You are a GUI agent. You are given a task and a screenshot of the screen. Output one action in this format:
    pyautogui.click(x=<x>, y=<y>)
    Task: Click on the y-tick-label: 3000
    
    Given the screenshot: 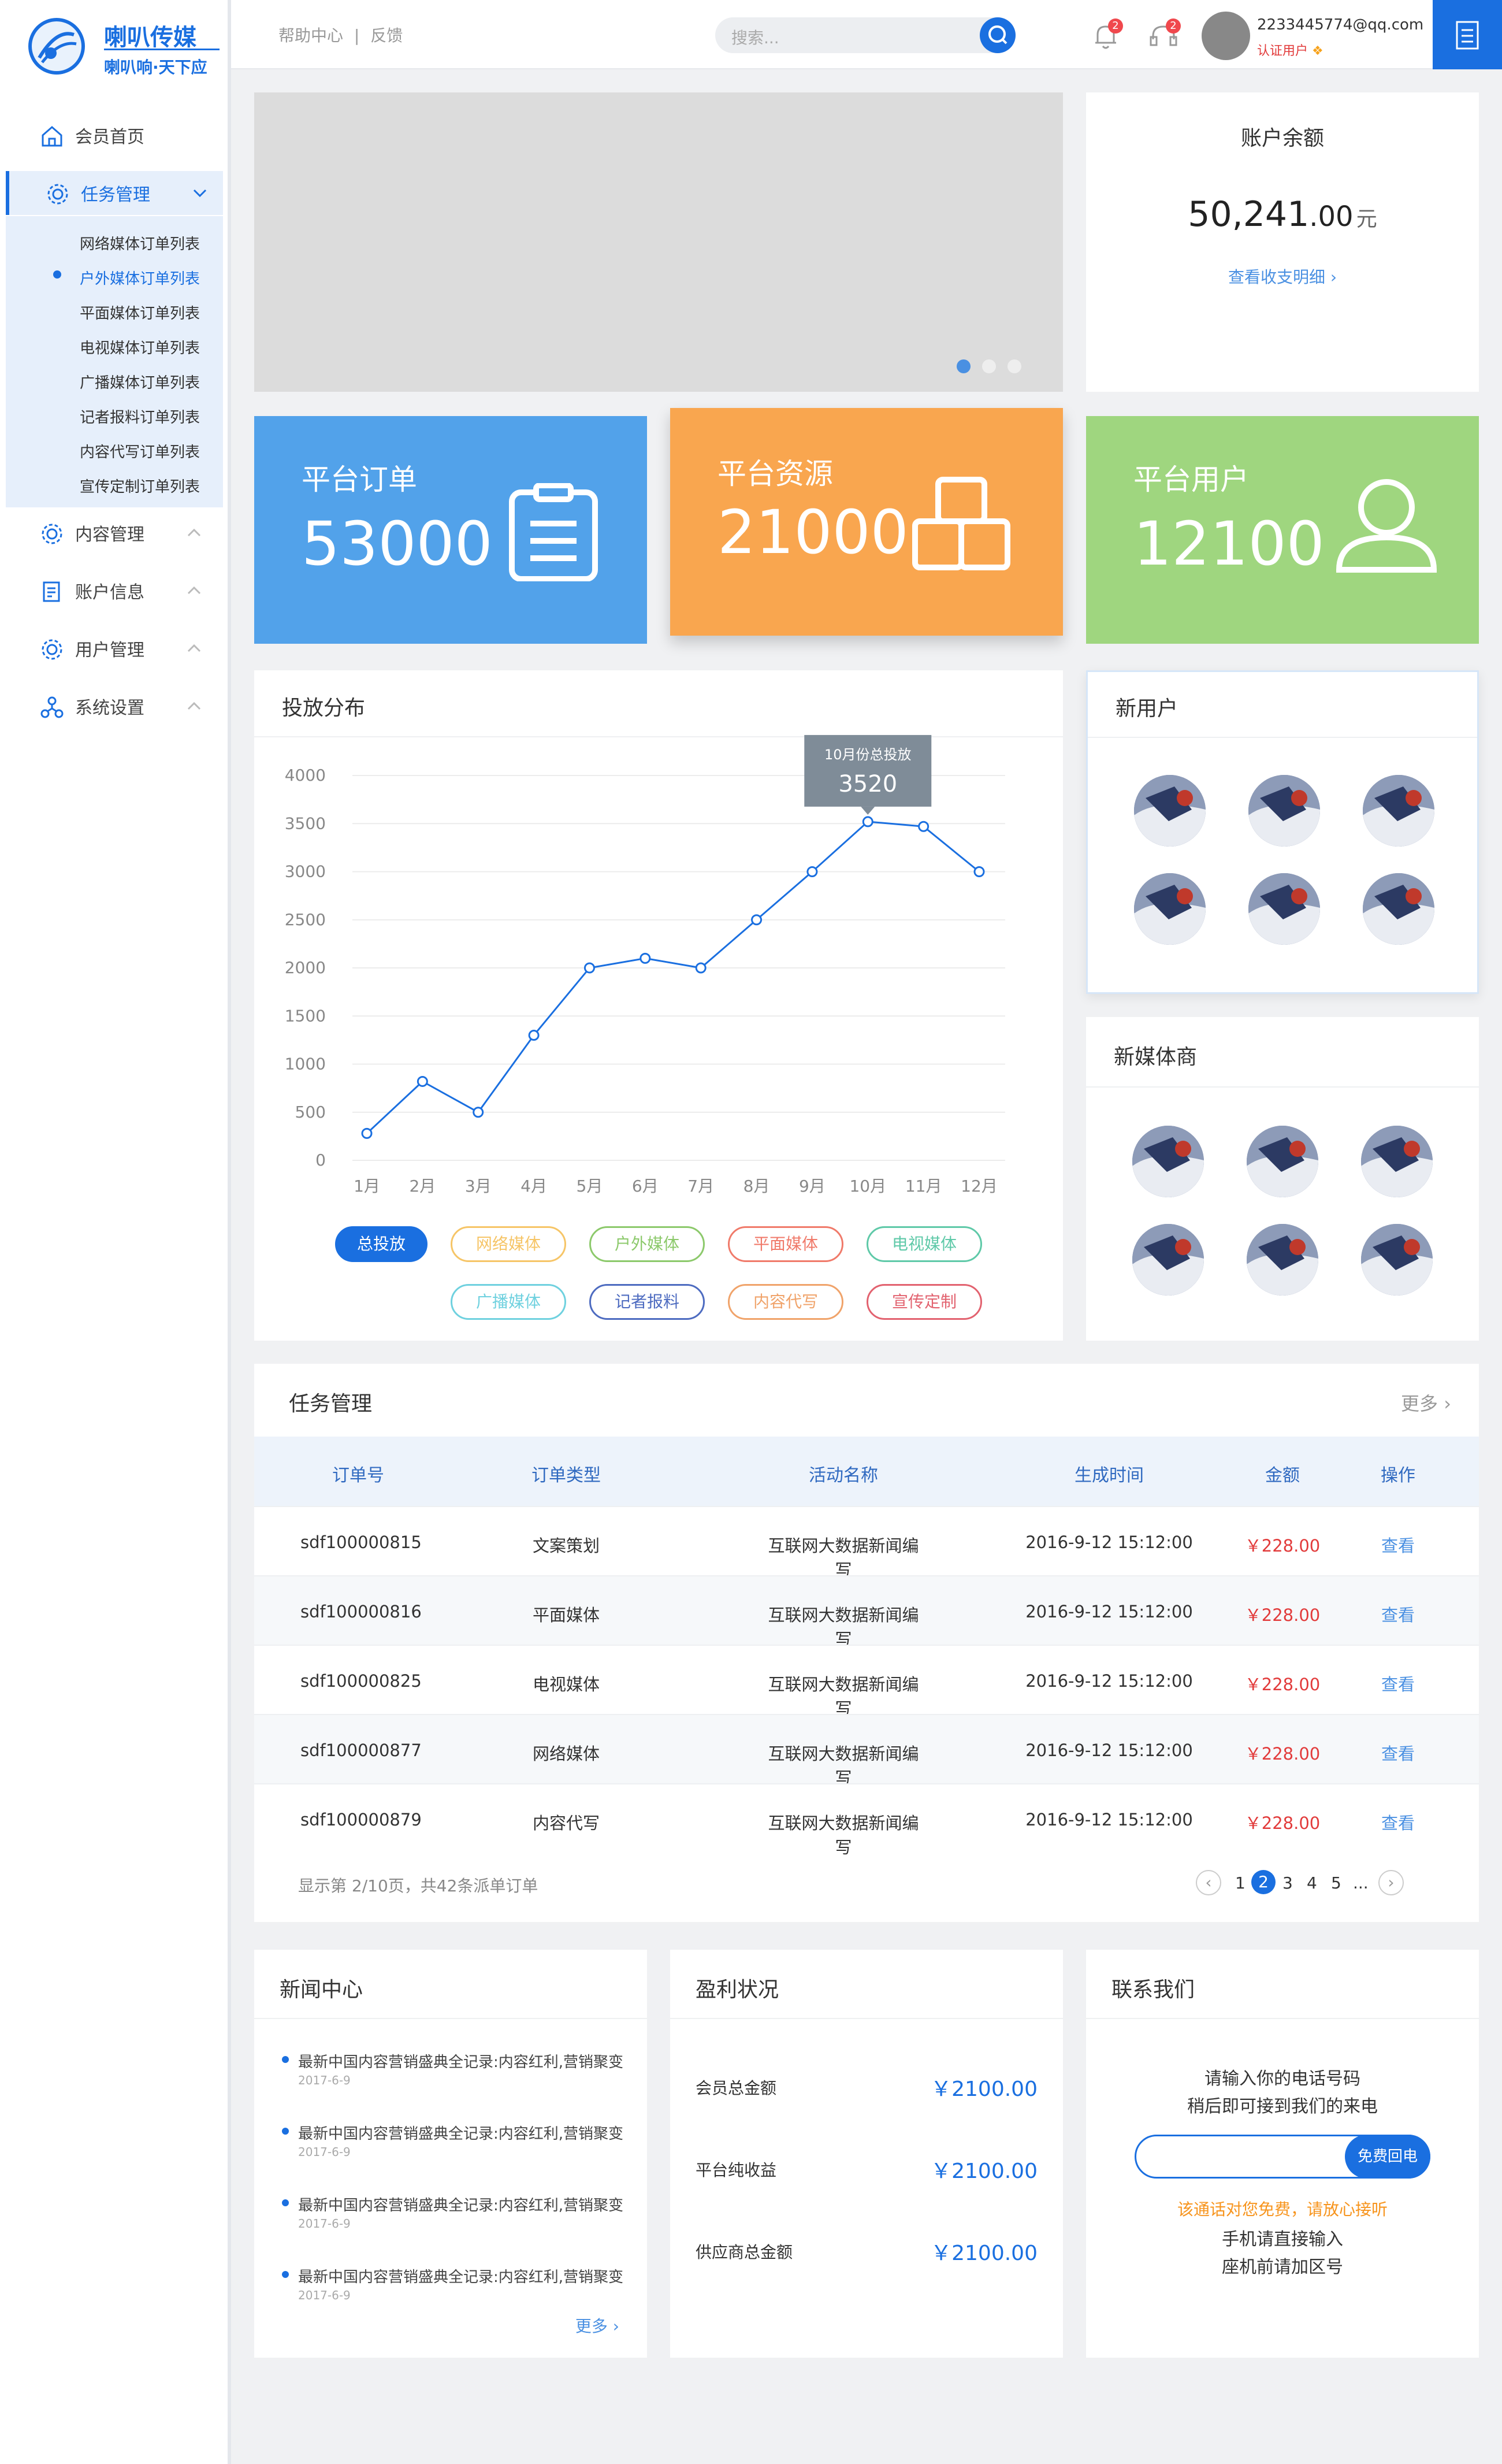 What is the action you would take?
    pyautogui.click(x=305, y=871)
    